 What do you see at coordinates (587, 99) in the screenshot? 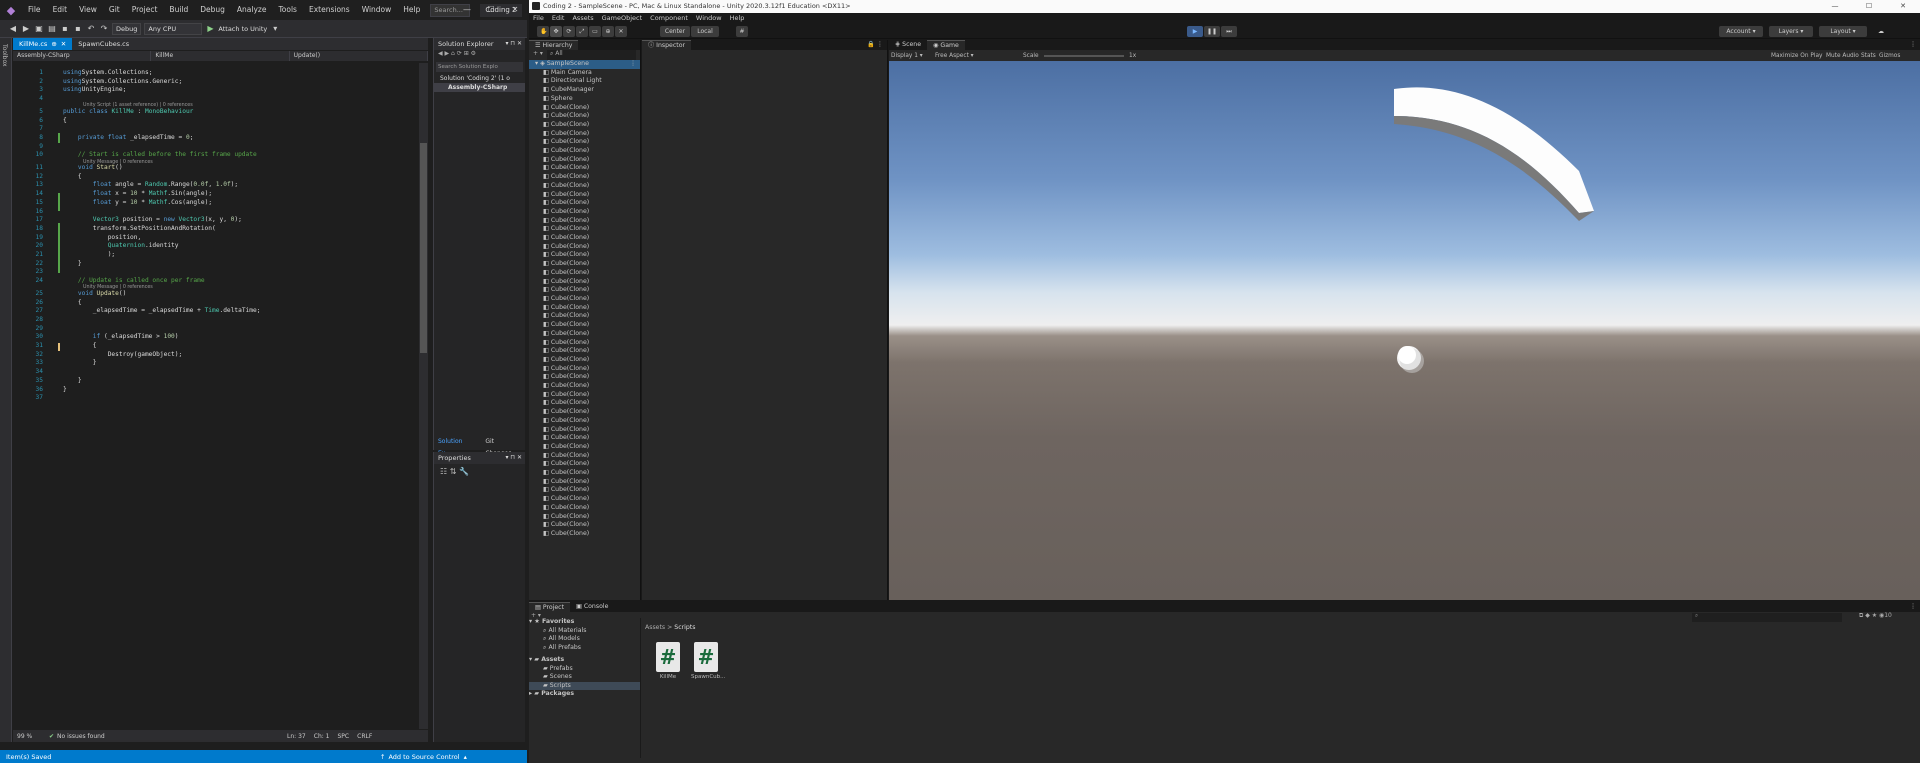
I see `hierarchy-item: ◧ Sphere` at bounding box center [587, 99].